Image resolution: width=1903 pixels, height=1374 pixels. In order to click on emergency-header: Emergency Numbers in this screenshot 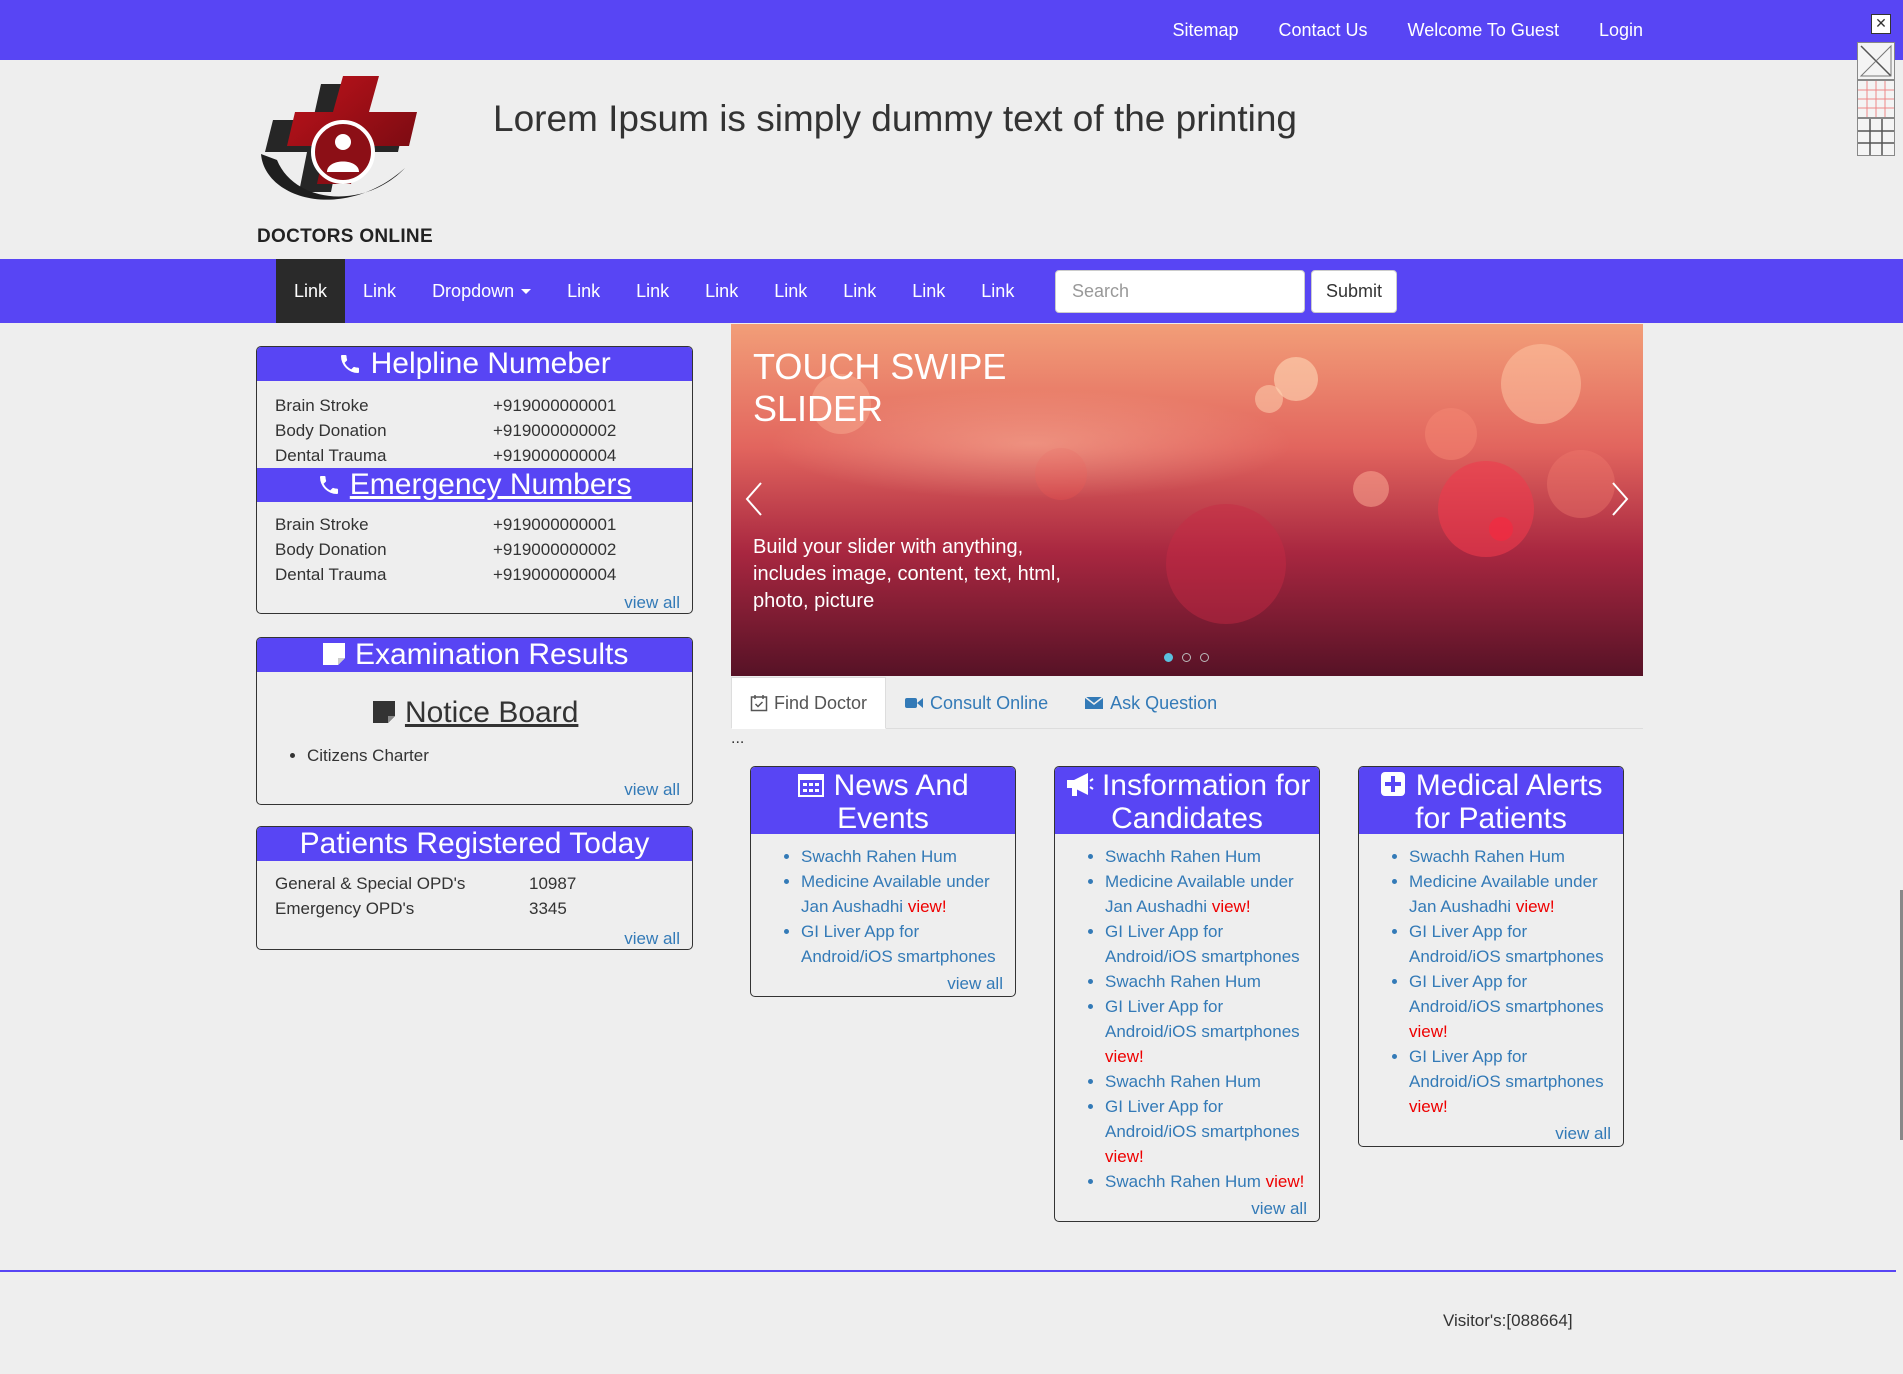, I will do `click(474, 485)`.